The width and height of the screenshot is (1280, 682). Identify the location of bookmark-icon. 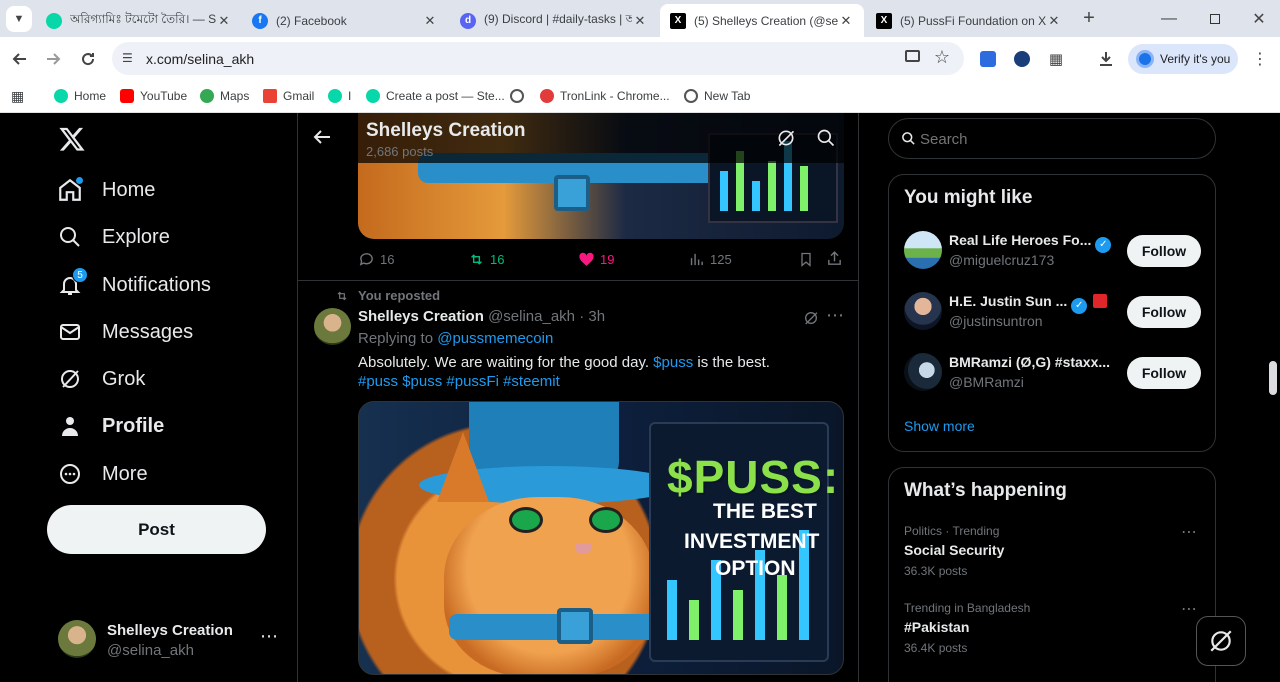
(806, 261).